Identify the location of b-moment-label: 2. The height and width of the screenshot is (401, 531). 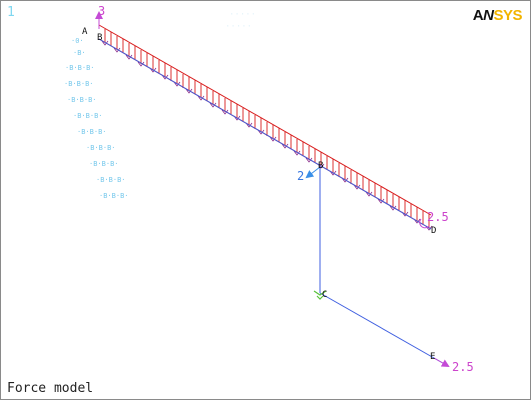
(300, 176).